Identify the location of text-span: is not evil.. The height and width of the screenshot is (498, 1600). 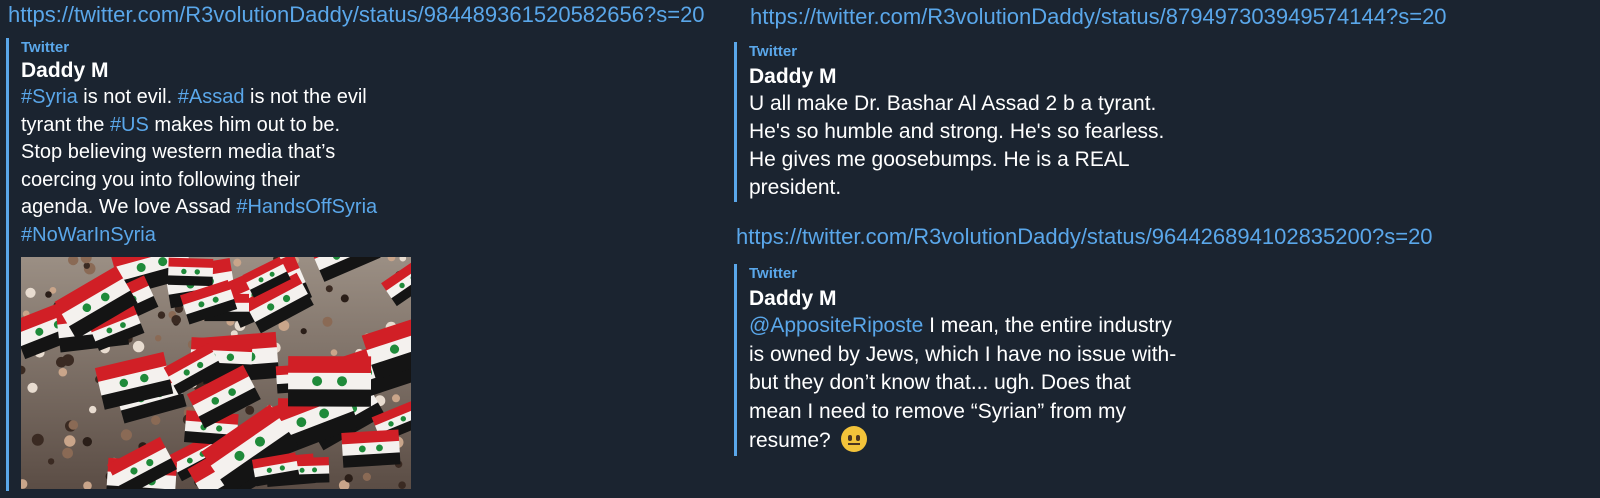
(127, 97).